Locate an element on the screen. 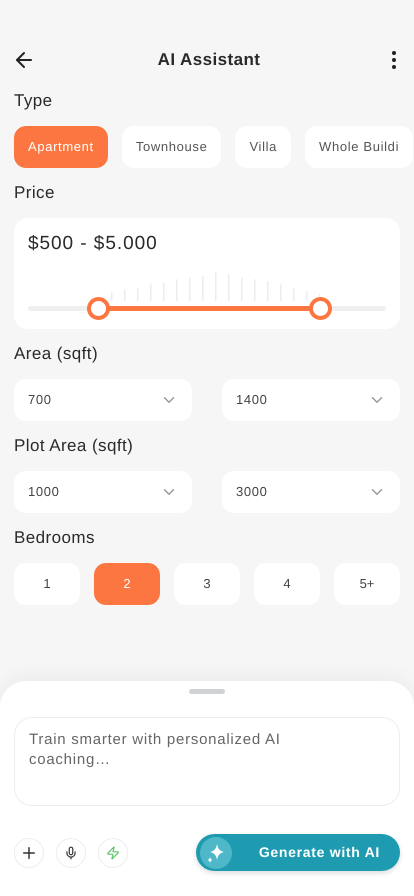  section-label: Plot Area (sqft) is located at coordinates (74, 446).